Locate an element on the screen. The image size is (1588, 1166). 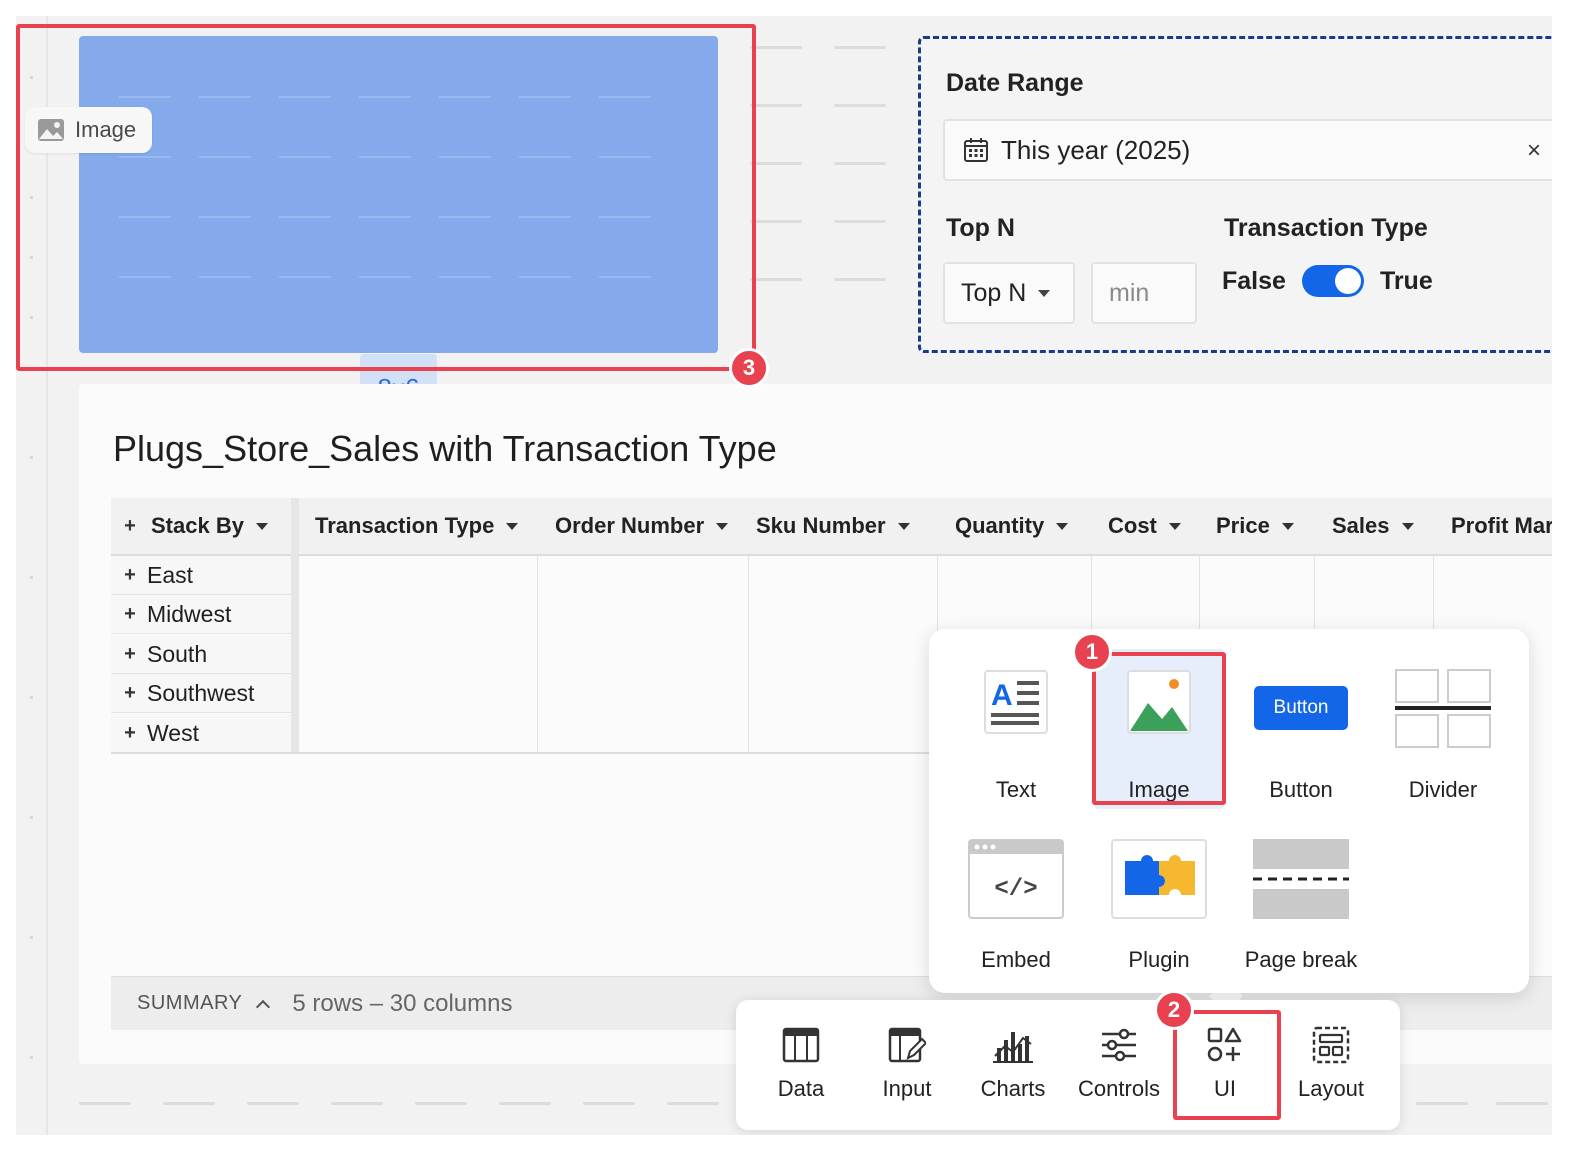
column-header-profit-margin: Profit Mar is located at coordinates (1492, 527).